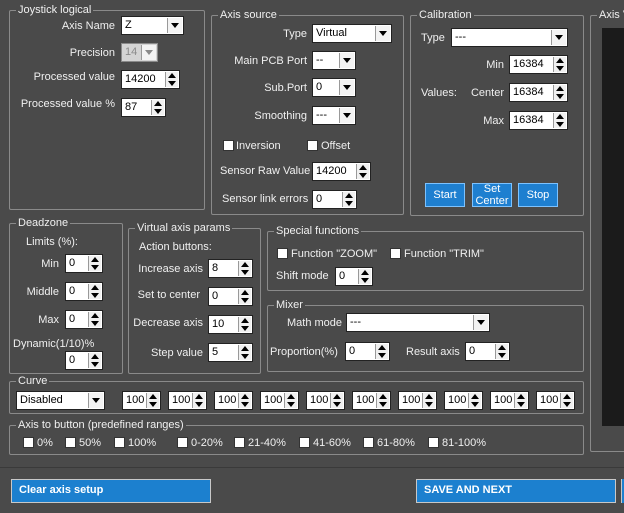  What do you see at coordinates (495, 65) in the screenshot?
I see `calibration-min-label: Min` at bounding box center [495, 65].